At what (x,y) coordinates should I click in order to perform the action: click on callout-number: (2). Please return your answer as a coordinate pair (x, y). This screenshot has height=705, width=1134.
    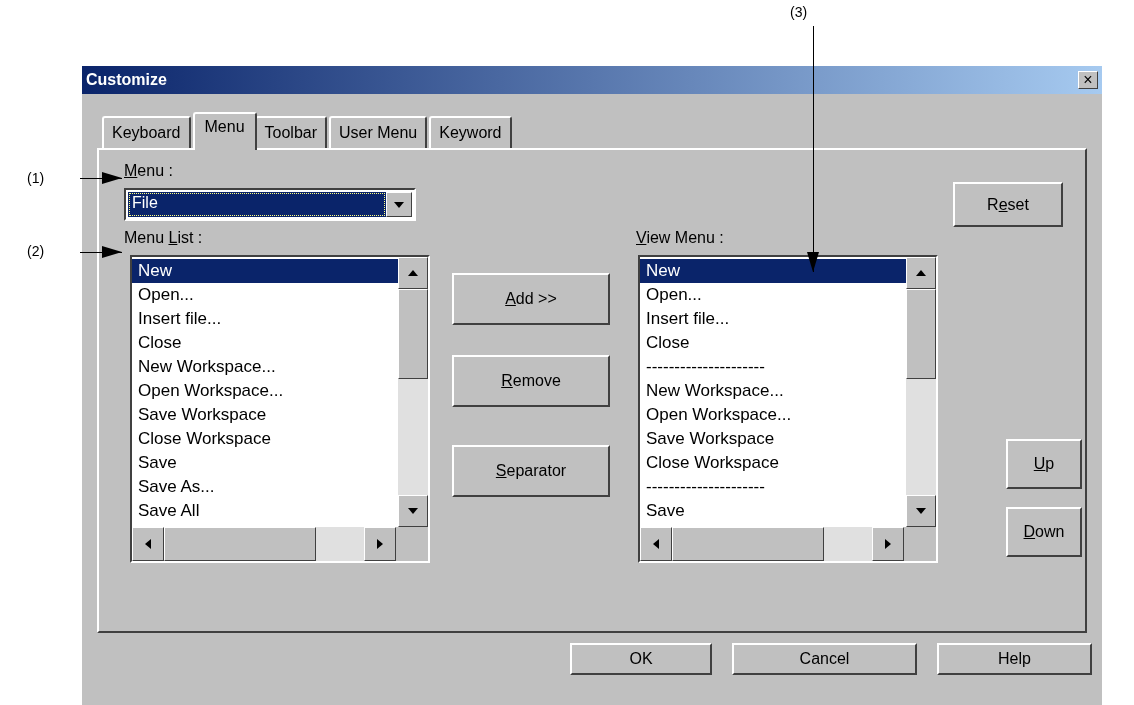
    Looking at the image, I should click on (36, 251).